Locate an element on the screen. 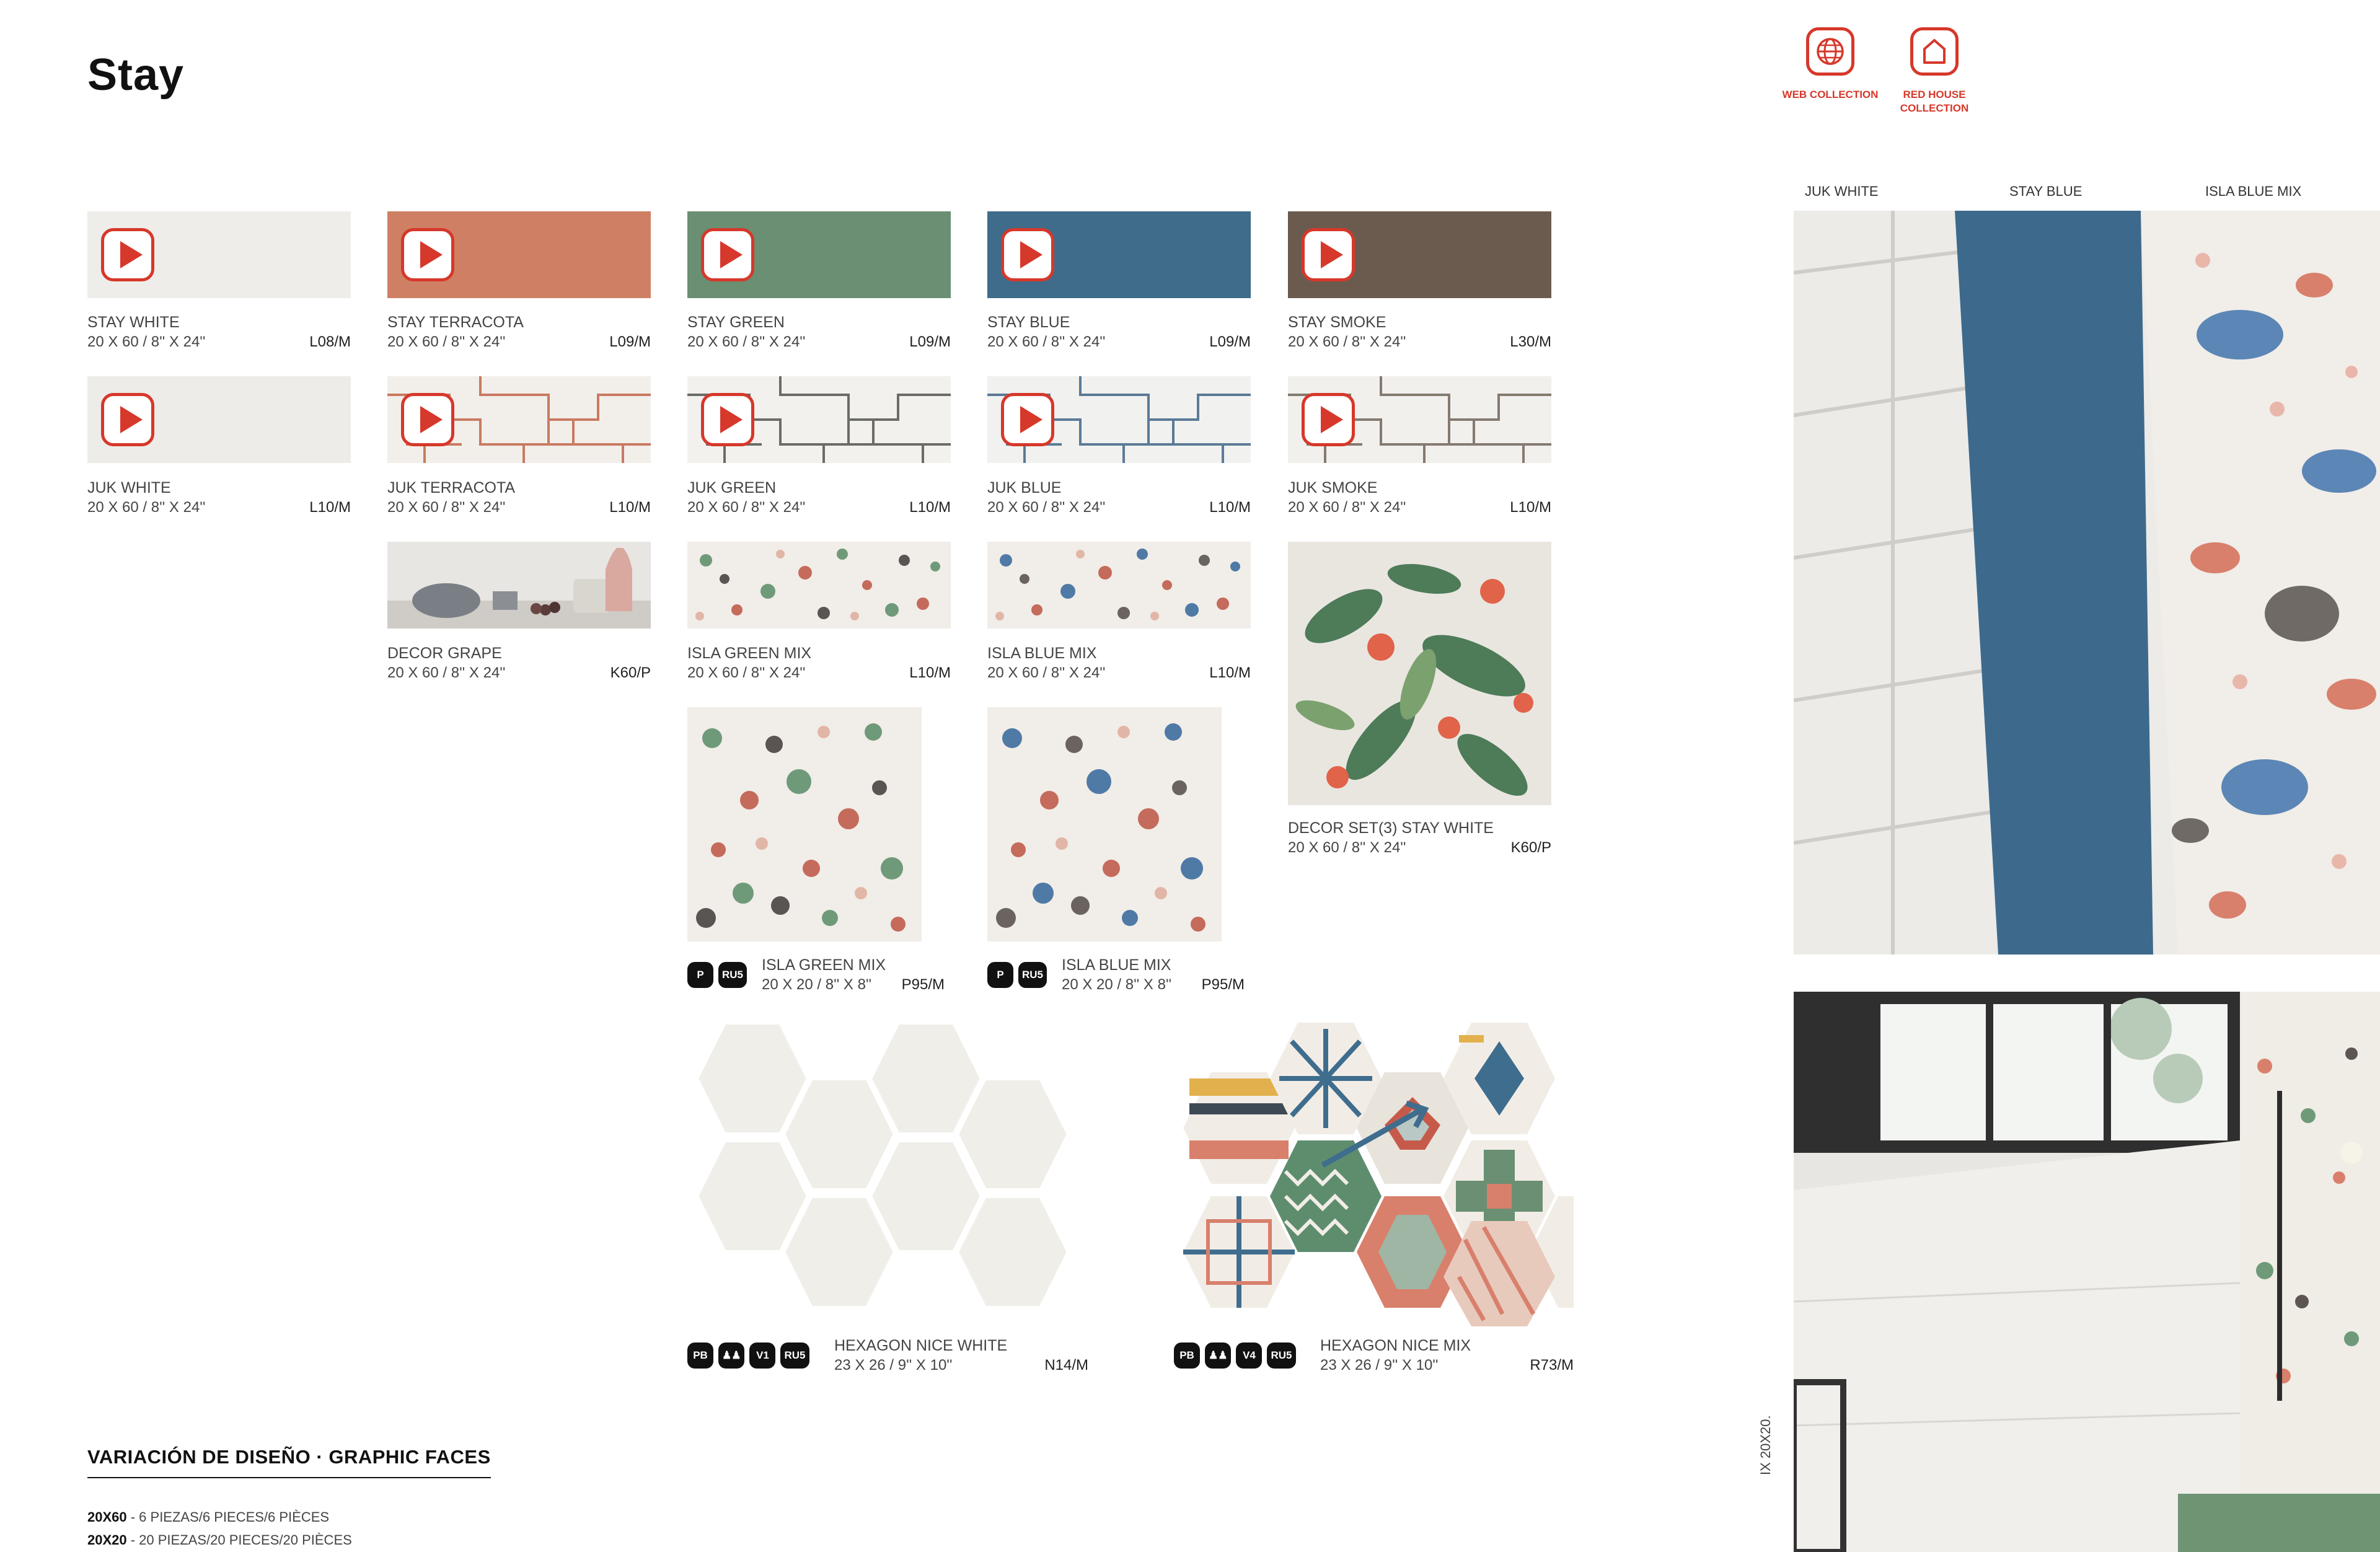  product-name: DECOR GRAPE is located at coordinates (444, 653).